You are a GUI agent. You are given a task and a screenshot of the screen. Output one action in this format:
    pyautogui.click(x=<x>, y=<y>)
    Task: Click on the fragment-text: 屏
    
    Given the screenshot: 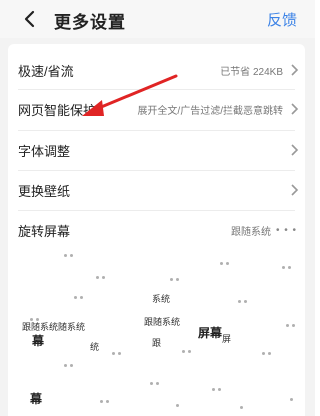 What is the action you would take?
    pyautogui.click(x=227, y=339)
    